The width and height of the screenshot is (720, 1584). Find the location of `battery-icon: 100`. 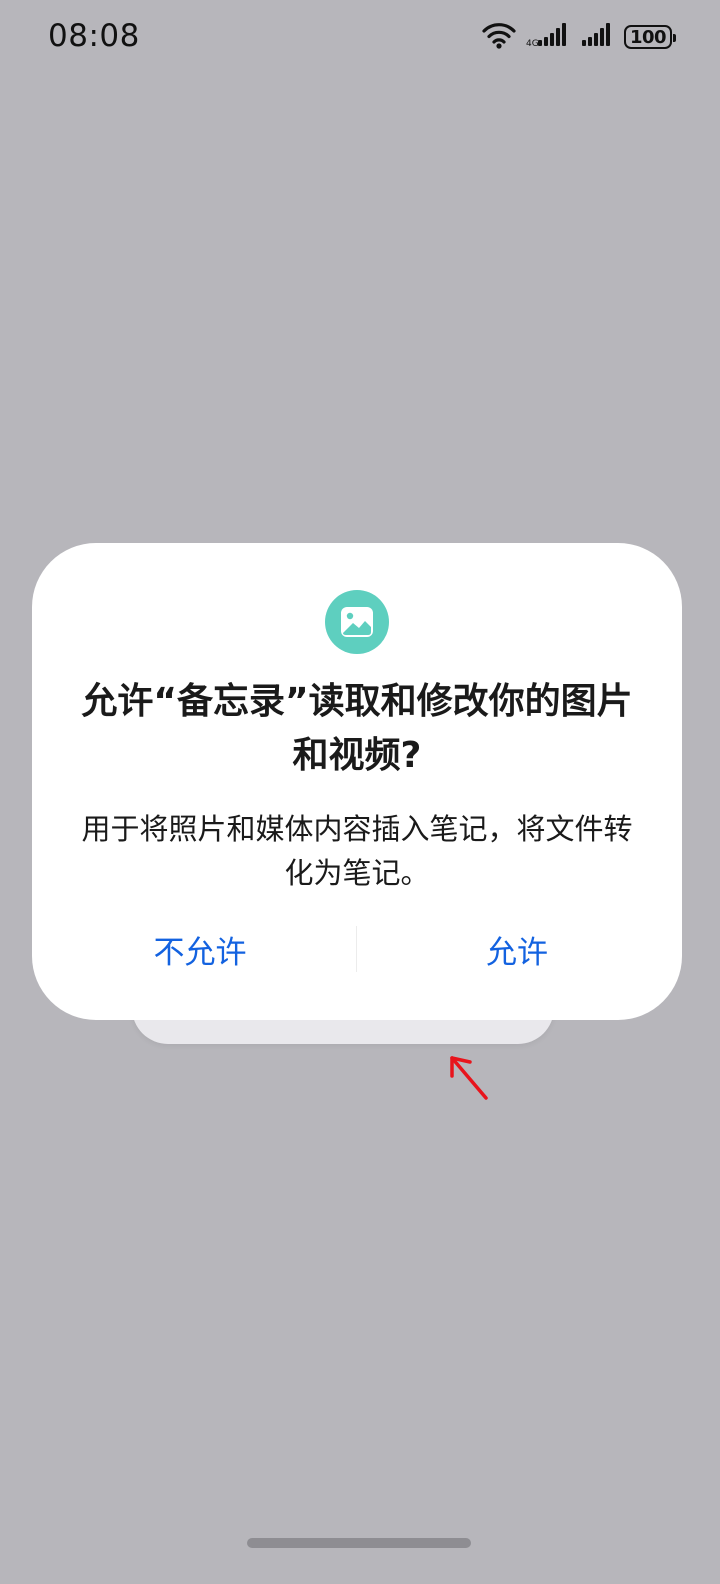

battery-icon: 100 is located at coordinates (650, 37).